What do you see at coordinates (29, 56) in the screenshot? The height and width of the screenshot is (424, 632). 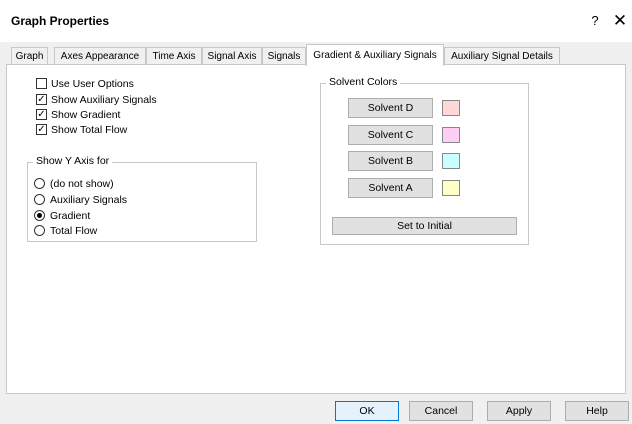 I see `tab-graph: Graph` at bounding box center [29, 56].